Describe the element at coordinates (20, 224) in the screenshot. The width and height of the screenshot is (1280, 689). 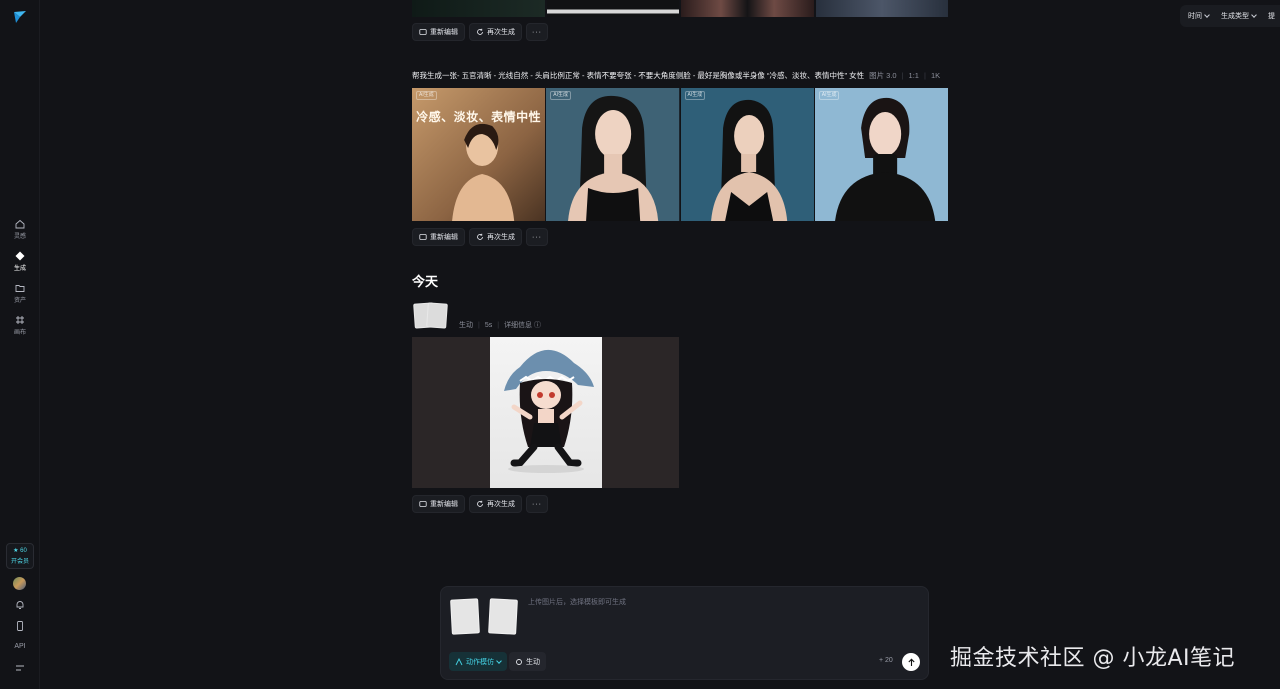
I see `home-icon` at that location.